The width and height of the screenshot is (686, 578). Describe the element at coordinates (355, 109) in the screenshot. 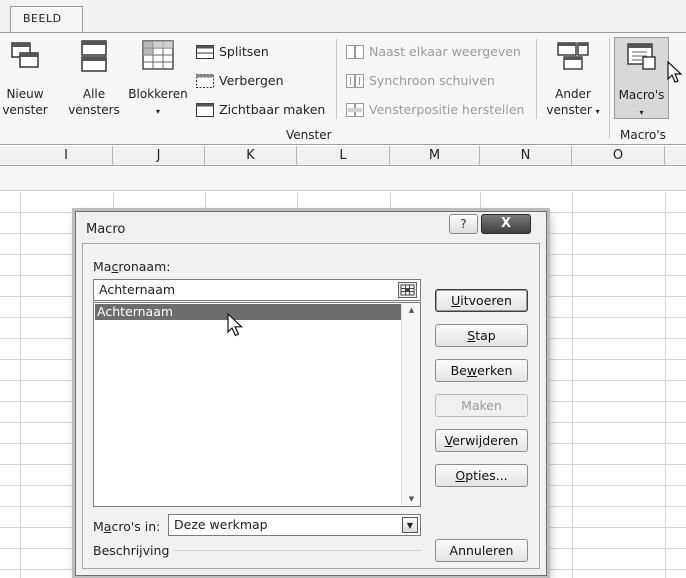

I see `reset-position-icon` at that location.